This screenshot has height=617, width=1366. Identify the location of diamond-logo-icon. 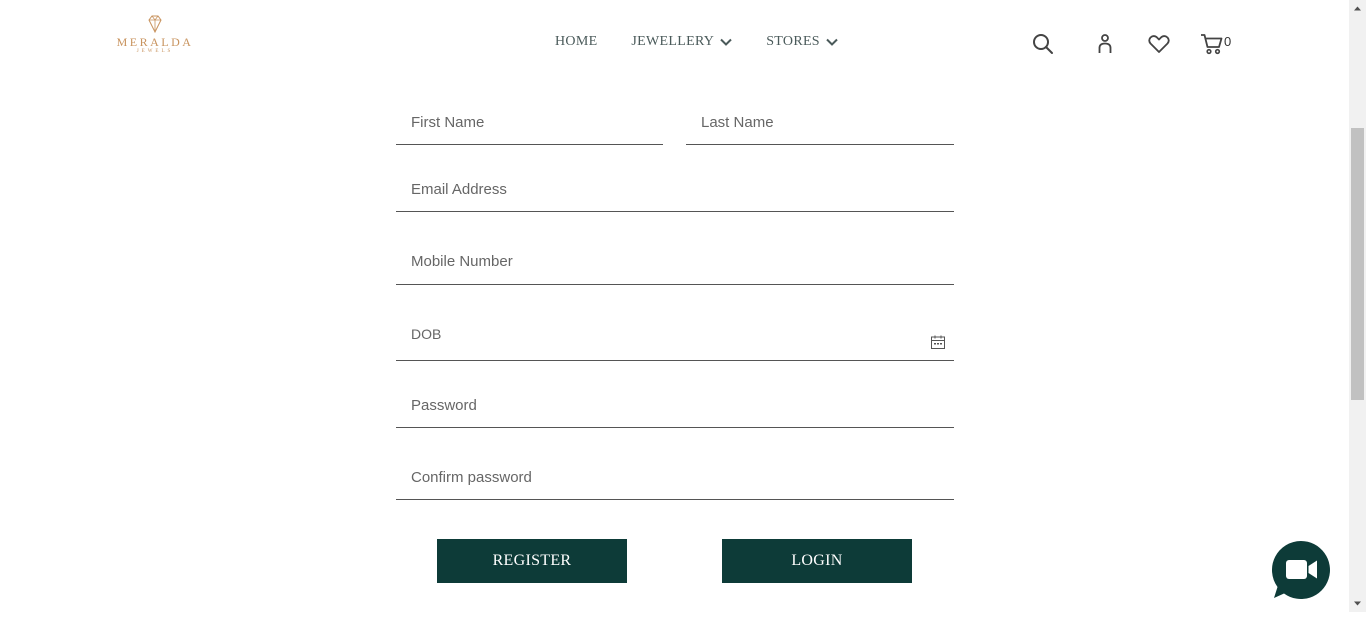
(155, 24).